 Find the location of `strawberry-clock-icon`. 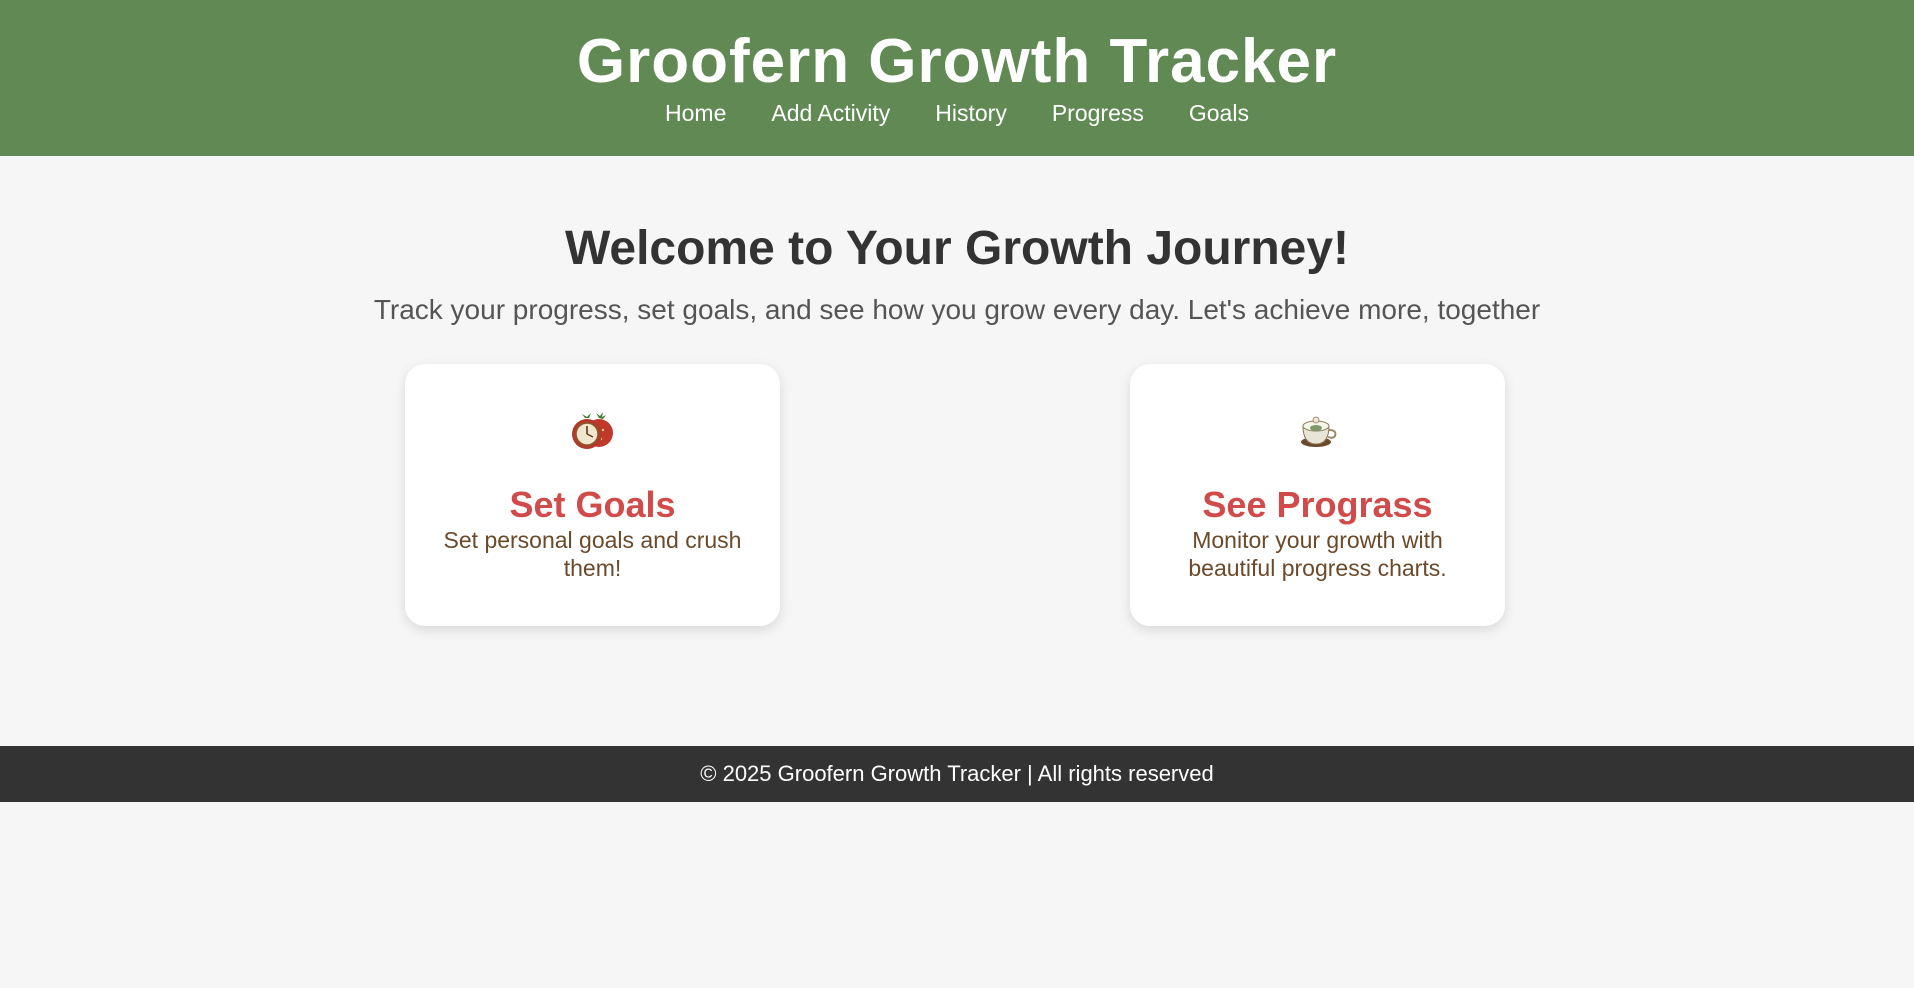

strawberry-clock-icon is located at coordinates (592, 430).